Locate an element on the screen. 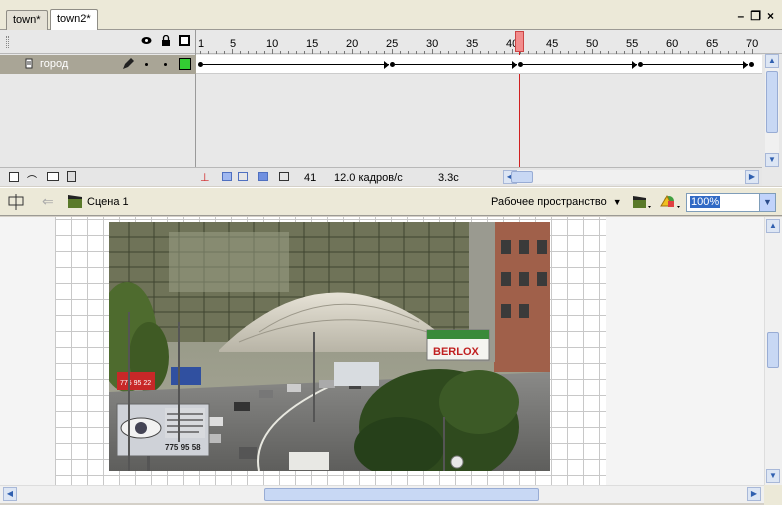  trash-icon is located at coordinates (71, 176).